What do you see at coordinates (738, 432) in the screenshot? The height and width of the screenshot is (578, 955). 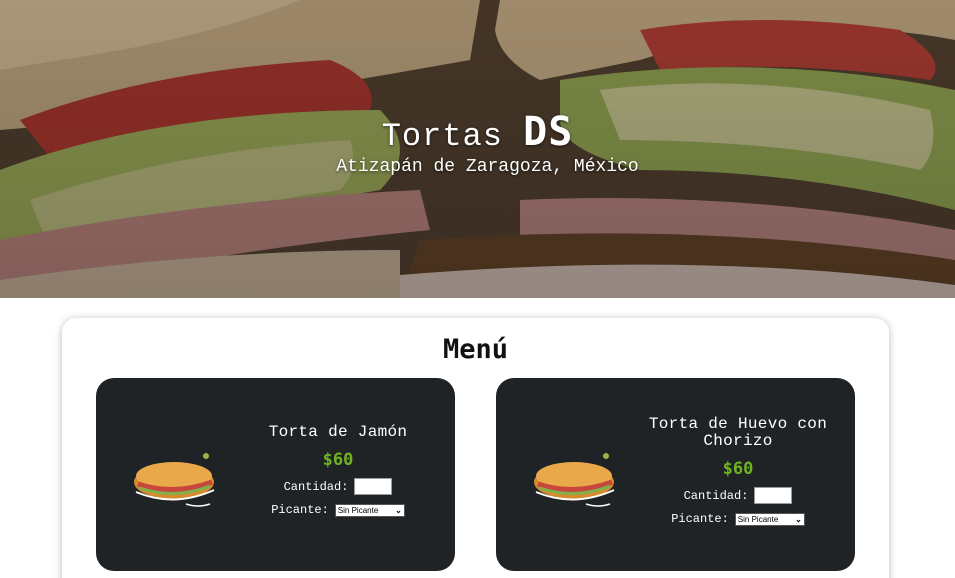 I see `item-name: Torta de Huevo con Chorizo` at bounding box center [738, 432].